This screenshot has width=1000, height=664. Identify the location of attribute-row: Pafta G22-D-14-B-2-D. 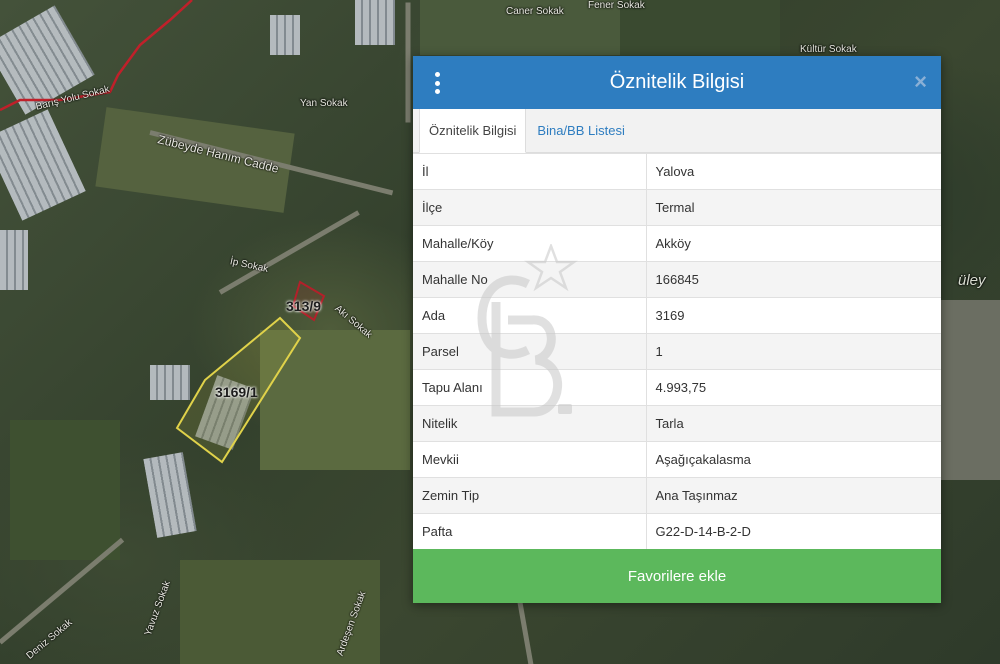
(677, 531).